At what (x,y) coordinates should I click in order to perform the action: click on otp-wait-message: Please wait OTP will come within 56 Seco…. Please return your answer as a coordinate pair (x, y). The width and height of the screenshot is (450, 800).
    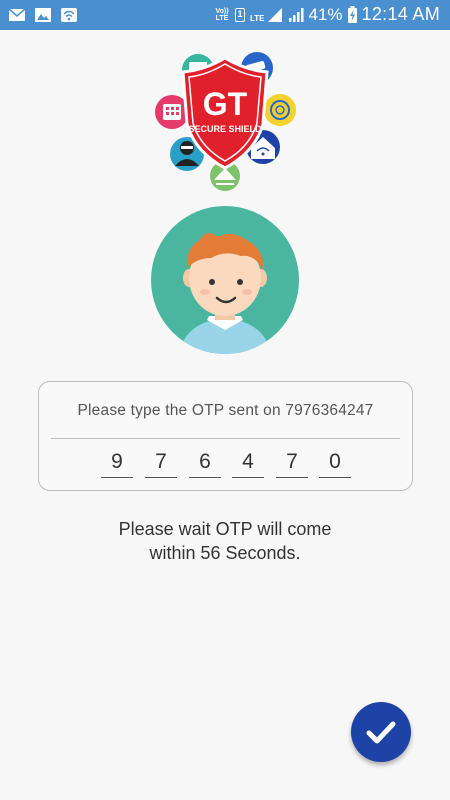
    Looking at the image, I should click on (225, 541).